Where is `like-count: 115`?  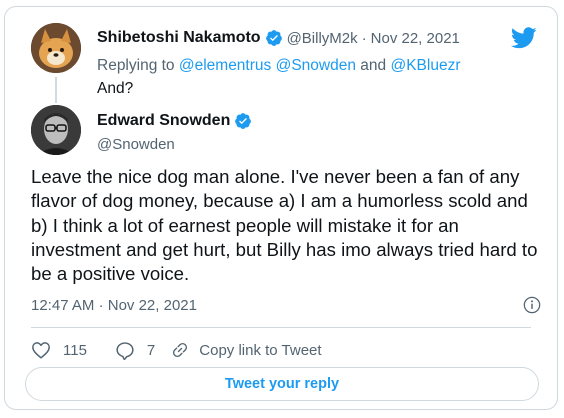
like-count: 115 is located at coordinates (75, 350).